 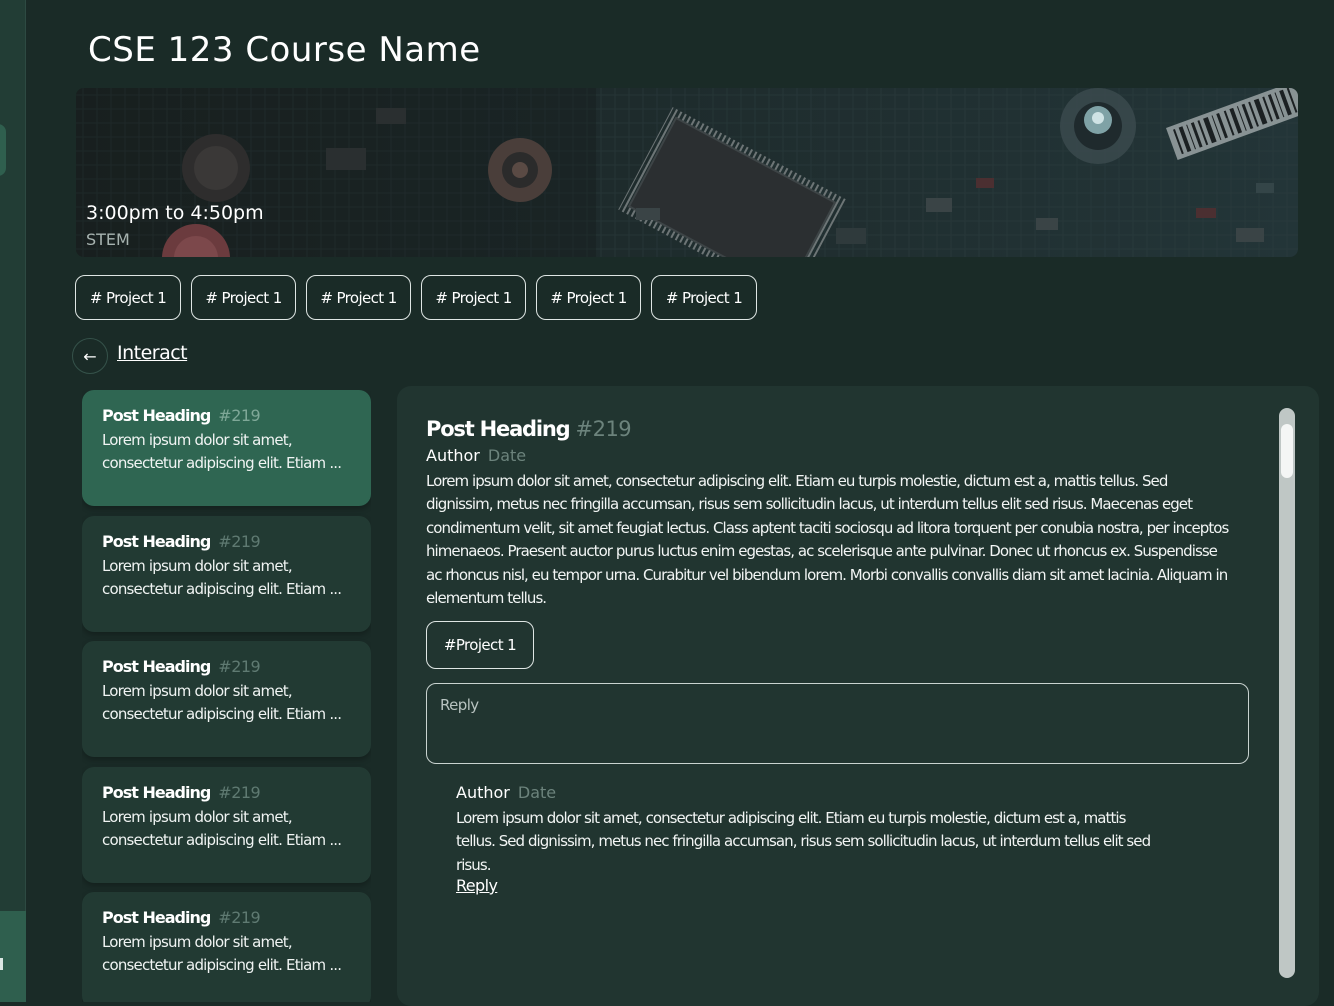 I want to click on comment-author: Author, so click(x=483, y=792).